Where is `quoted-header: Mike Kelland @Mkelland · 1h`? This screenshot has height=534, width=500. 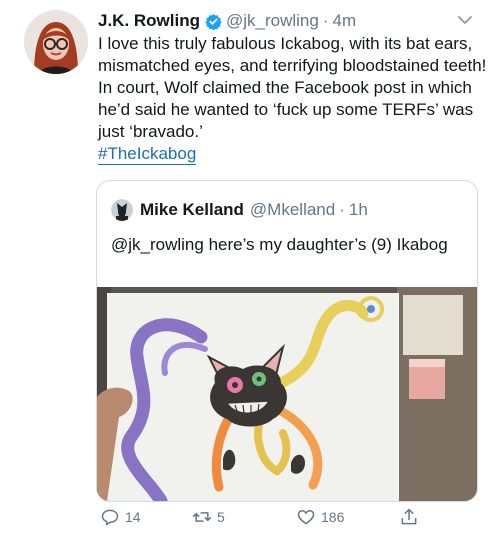 quoted-header: Mike Kelland @Mkelland · 1h is located at coordinates (239, 210).